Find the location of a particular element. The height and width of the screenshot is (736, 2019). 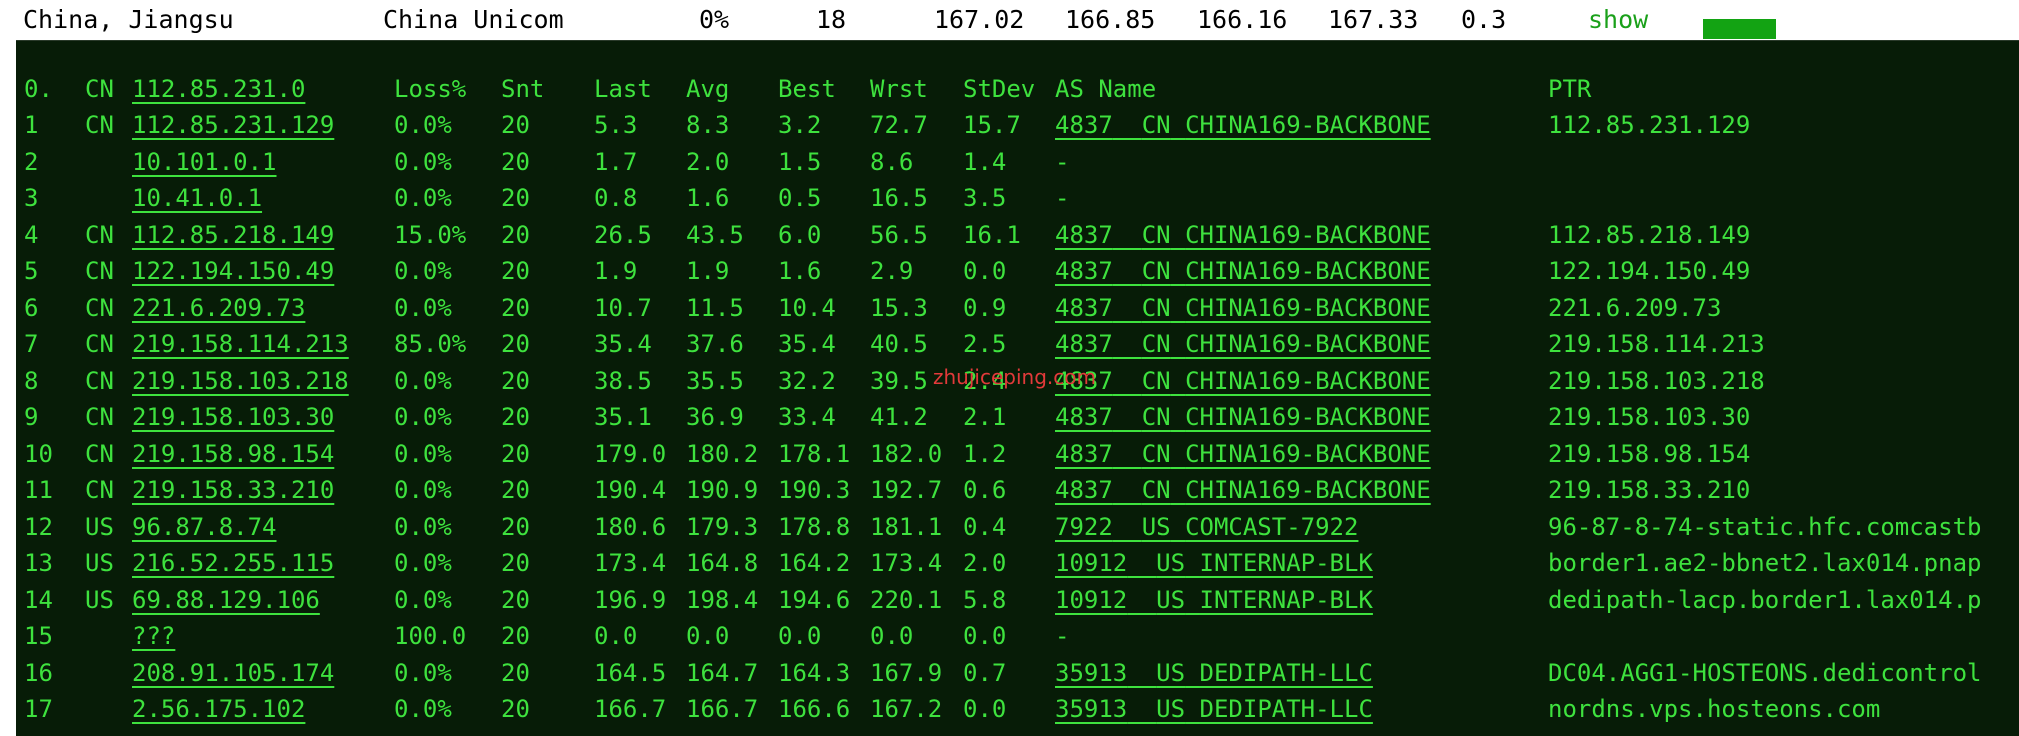

hop-ptr: border1.ae2-bbnet2.lax014.pnap is located at coordinates (1765, 563).